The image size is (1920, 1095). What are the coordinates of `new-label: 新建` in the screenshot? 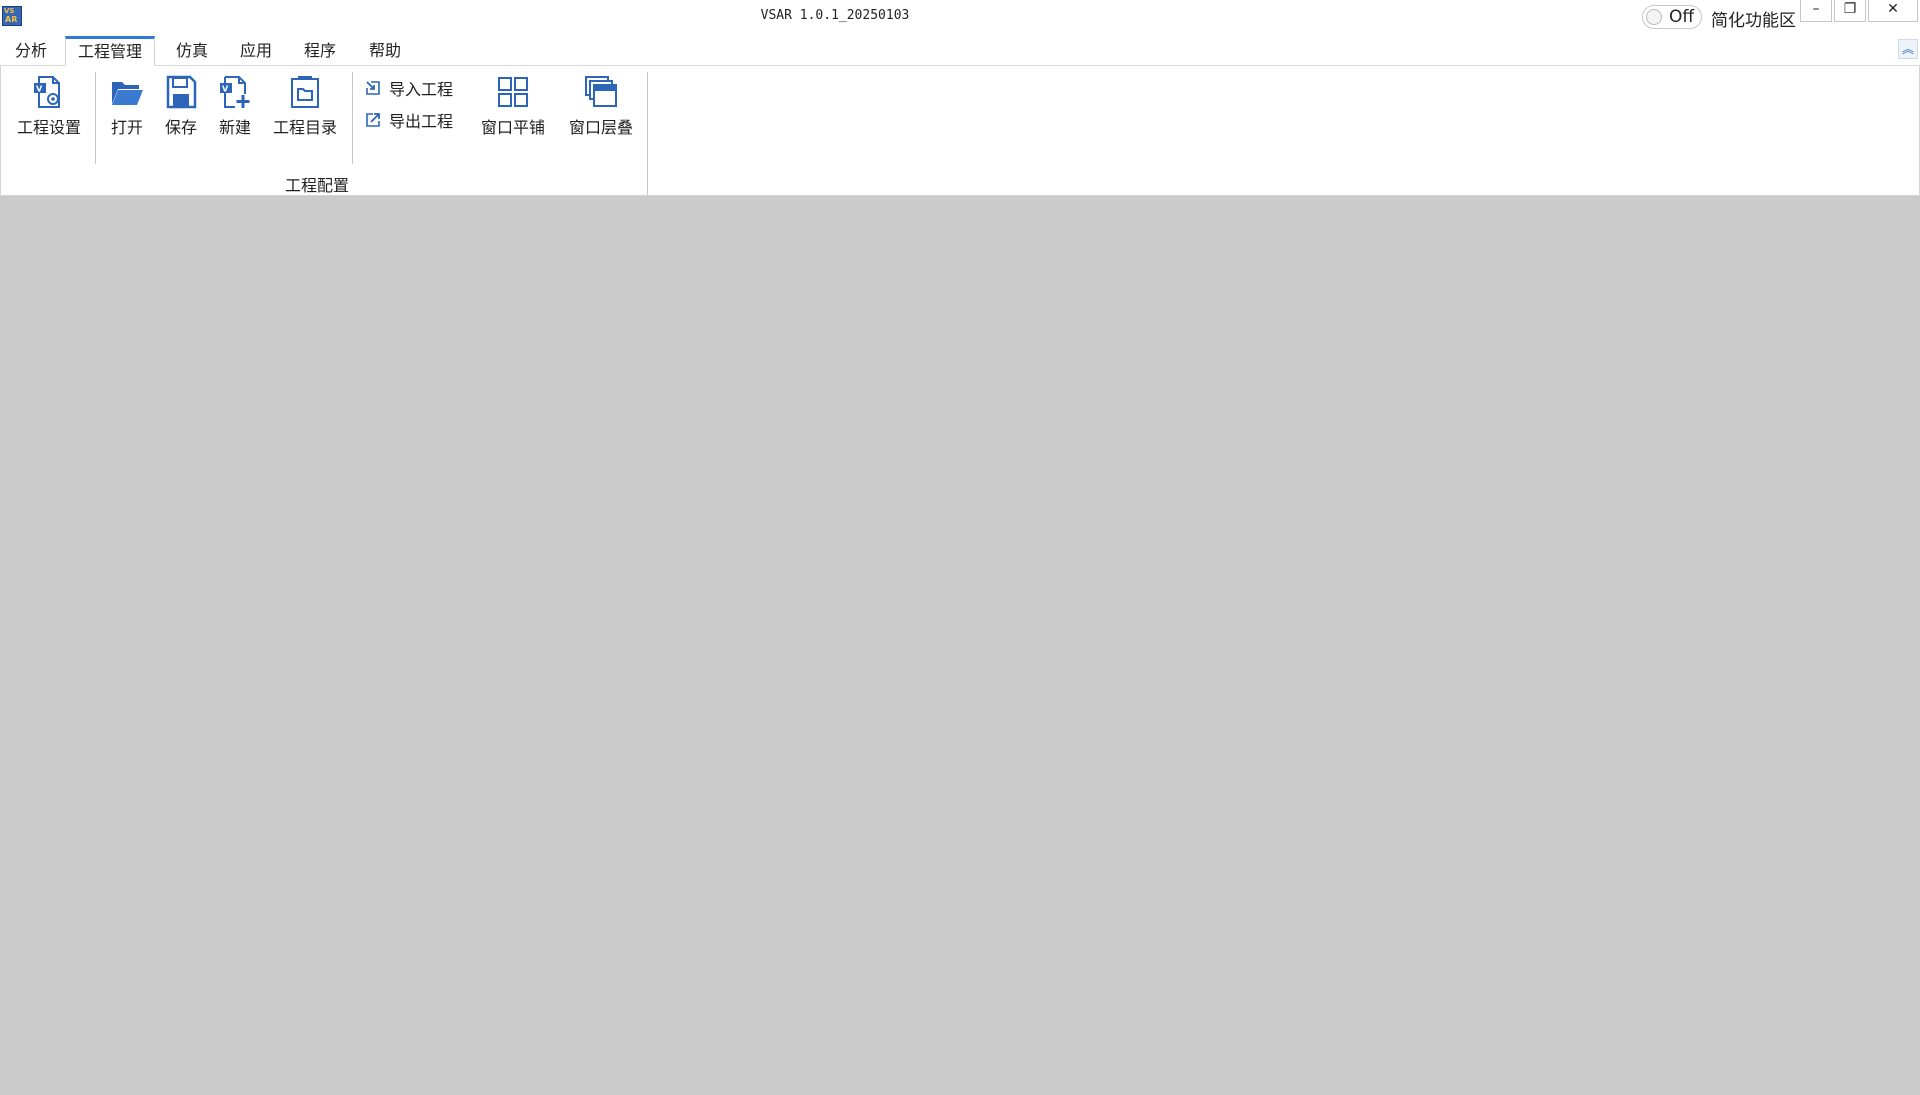 It's located at (234, 127).